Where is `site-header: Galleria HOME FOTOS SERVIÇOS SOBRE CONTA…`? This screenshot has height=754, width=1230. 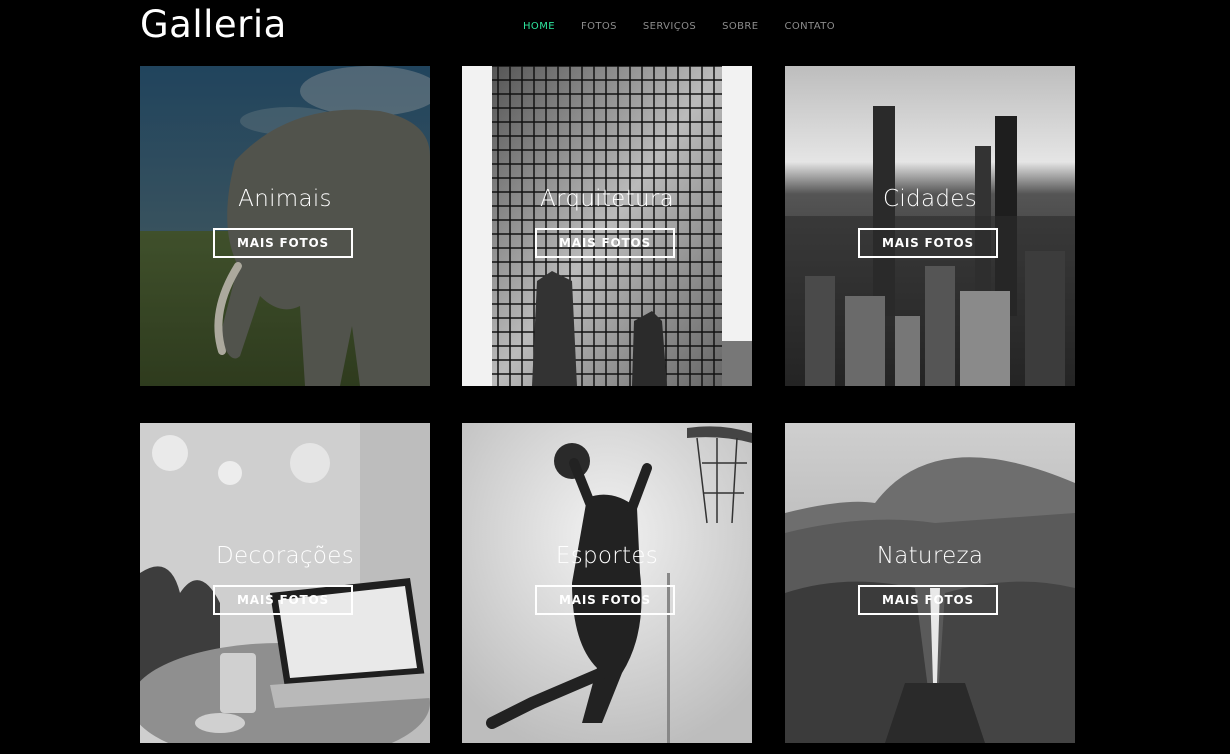 site-header: Galleria HOME FOTOS SERVIÇOS SOBRE CONTA… is located at coordinates (615, 27).